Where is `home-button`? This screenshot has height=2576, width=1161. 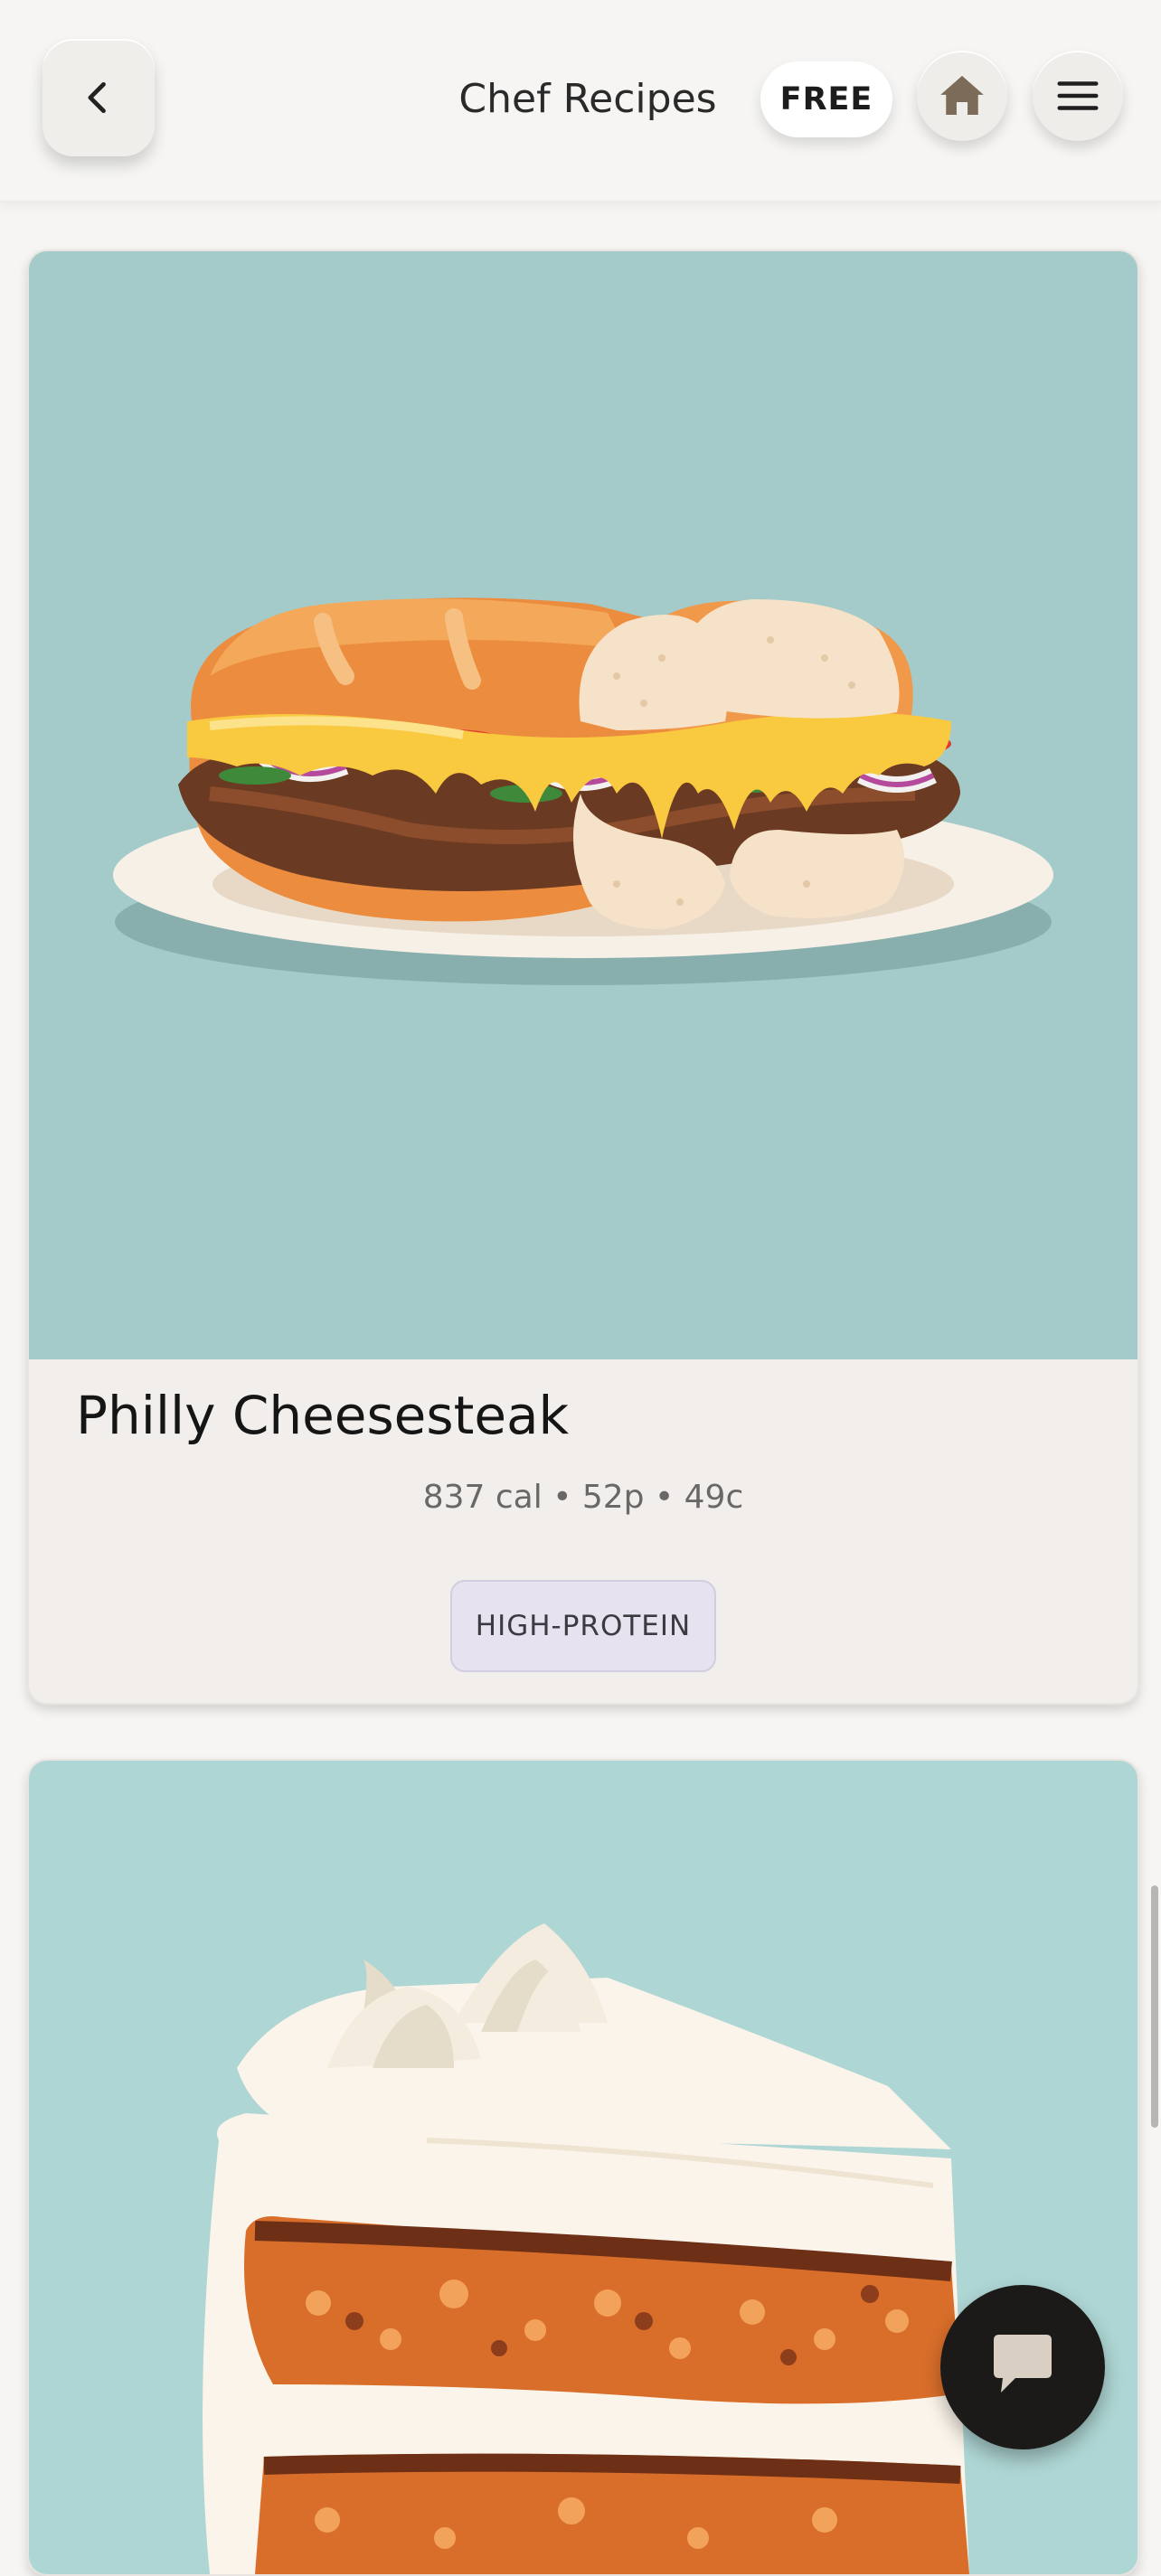
home-button is located at coordinates (962, 96).